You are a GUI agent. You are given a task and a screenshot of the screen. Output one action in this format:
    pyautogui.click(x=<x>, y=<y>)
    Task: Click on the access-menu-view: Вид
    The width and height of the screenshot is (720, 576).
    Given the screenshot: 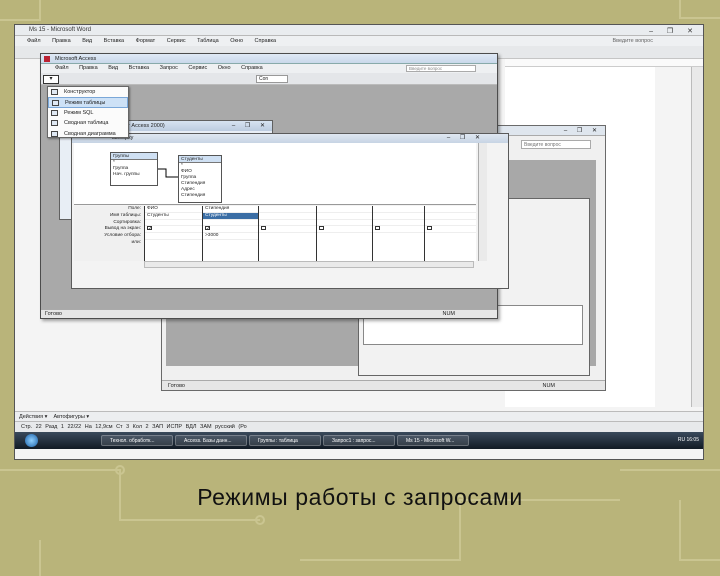 What is the action you would take?
    pyautogui.click(x=113, y=68)
    